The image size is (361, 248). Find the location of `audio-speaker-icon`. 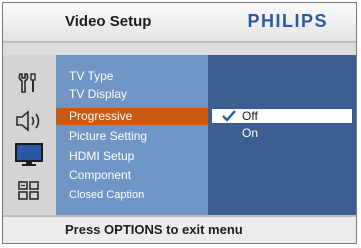

audio-speaker-icon is located at coordinates (29, 121).